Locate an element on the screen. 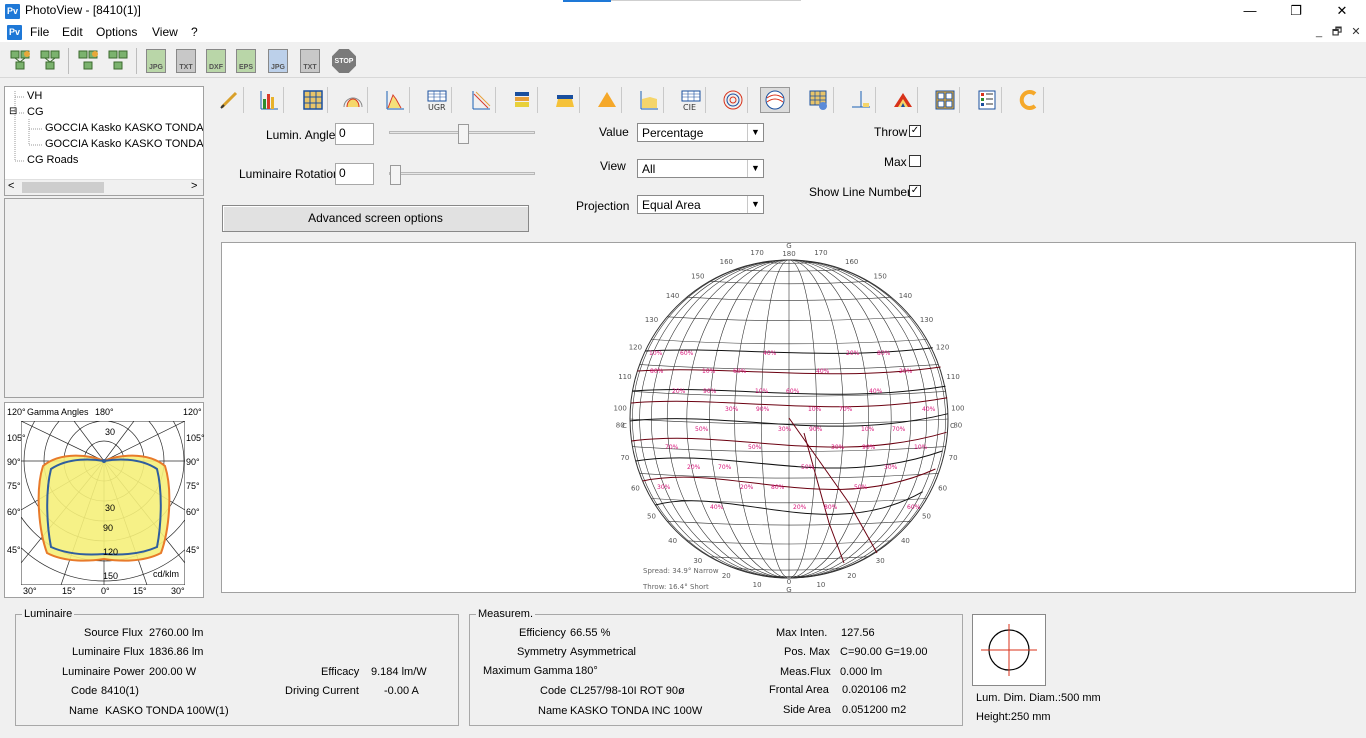  view-polar-button is located at coordinates (353, 100).